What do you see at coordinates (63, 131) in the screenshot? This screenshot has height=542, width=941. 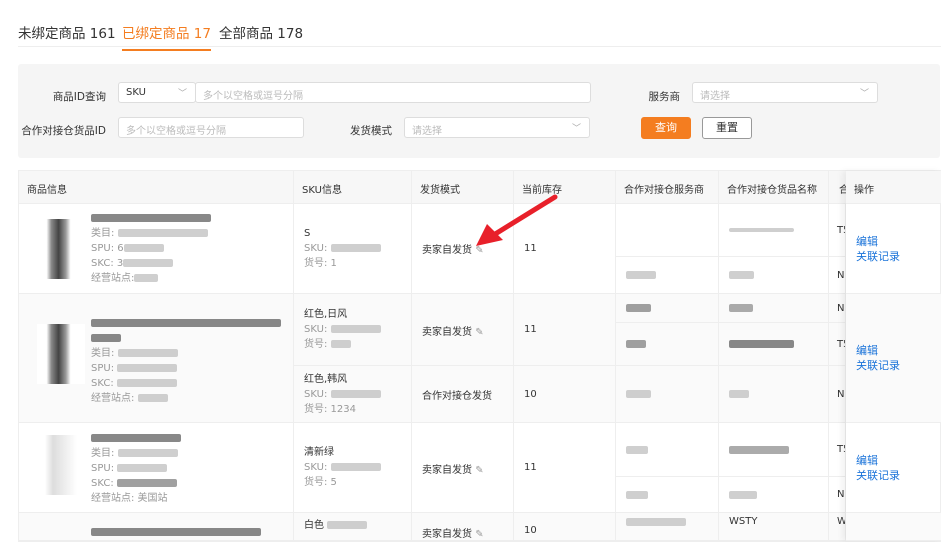 I see `partner-id-label: 合作对接仓货品ID` at bounding box center [63, 131].